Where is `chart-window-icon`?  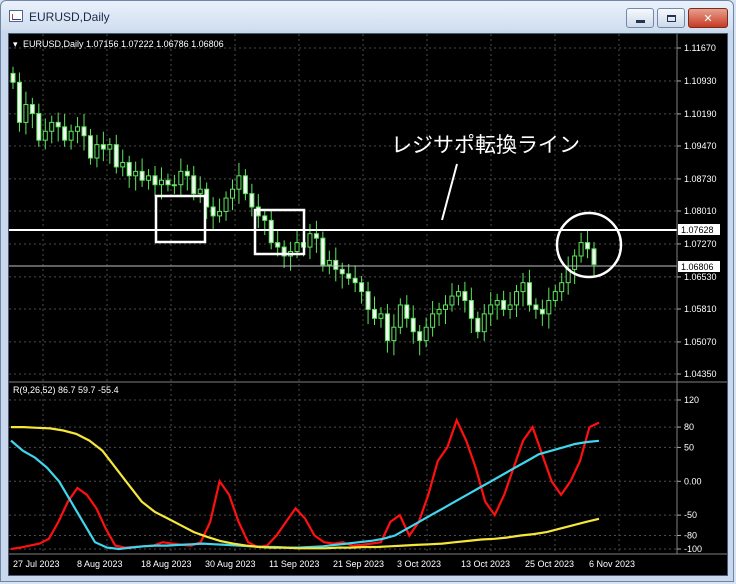
chart-window-icon is located at coordinates (16, 16).